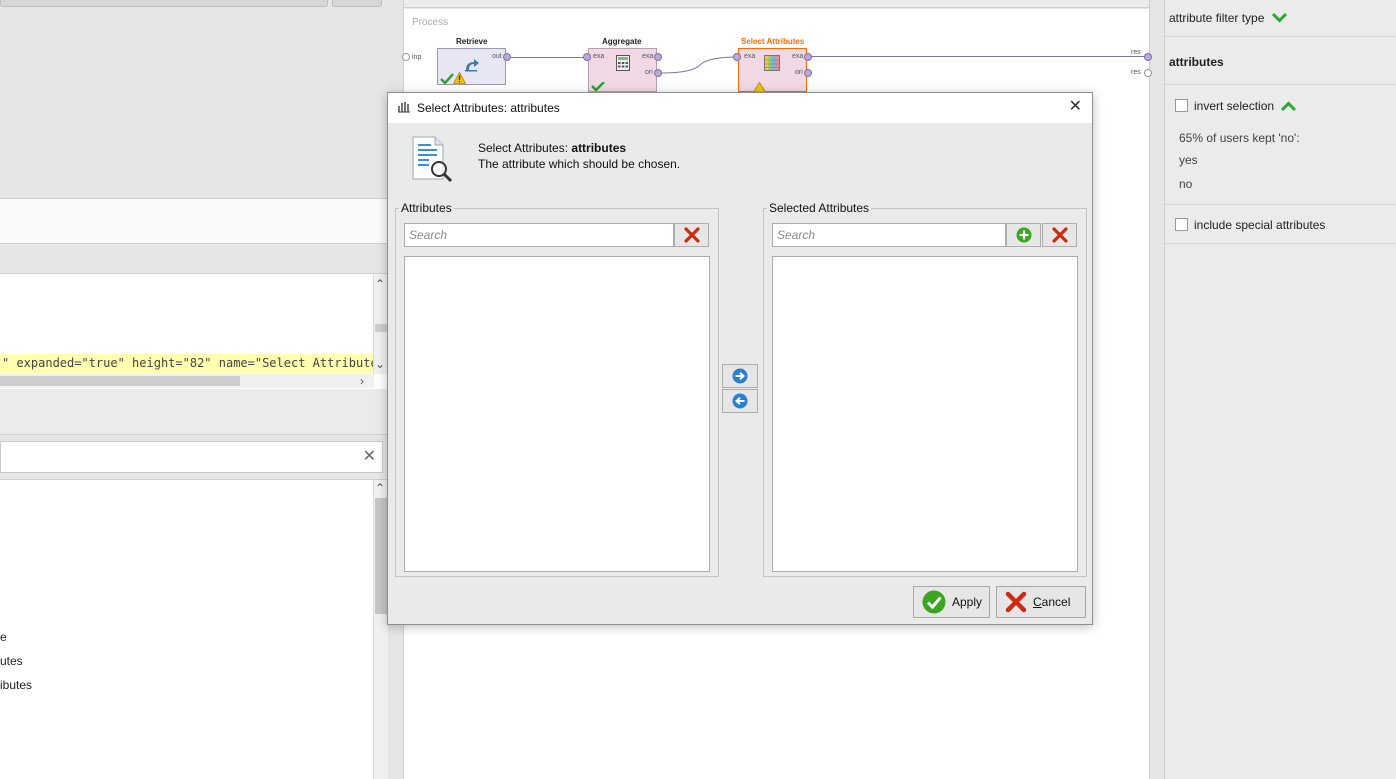 This screenshot has height=779, width=1396. I want to click on param-label: attribute filter type, so click(1217, 18).